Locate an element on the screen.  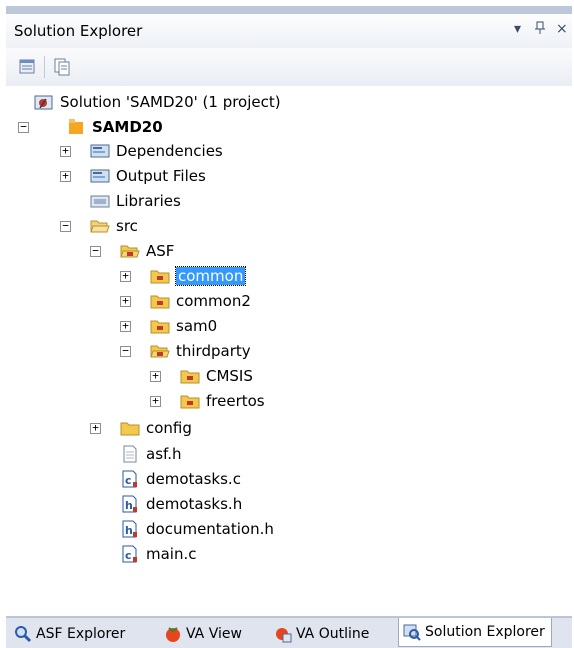
toolbar is located at coordinates (289, 67).